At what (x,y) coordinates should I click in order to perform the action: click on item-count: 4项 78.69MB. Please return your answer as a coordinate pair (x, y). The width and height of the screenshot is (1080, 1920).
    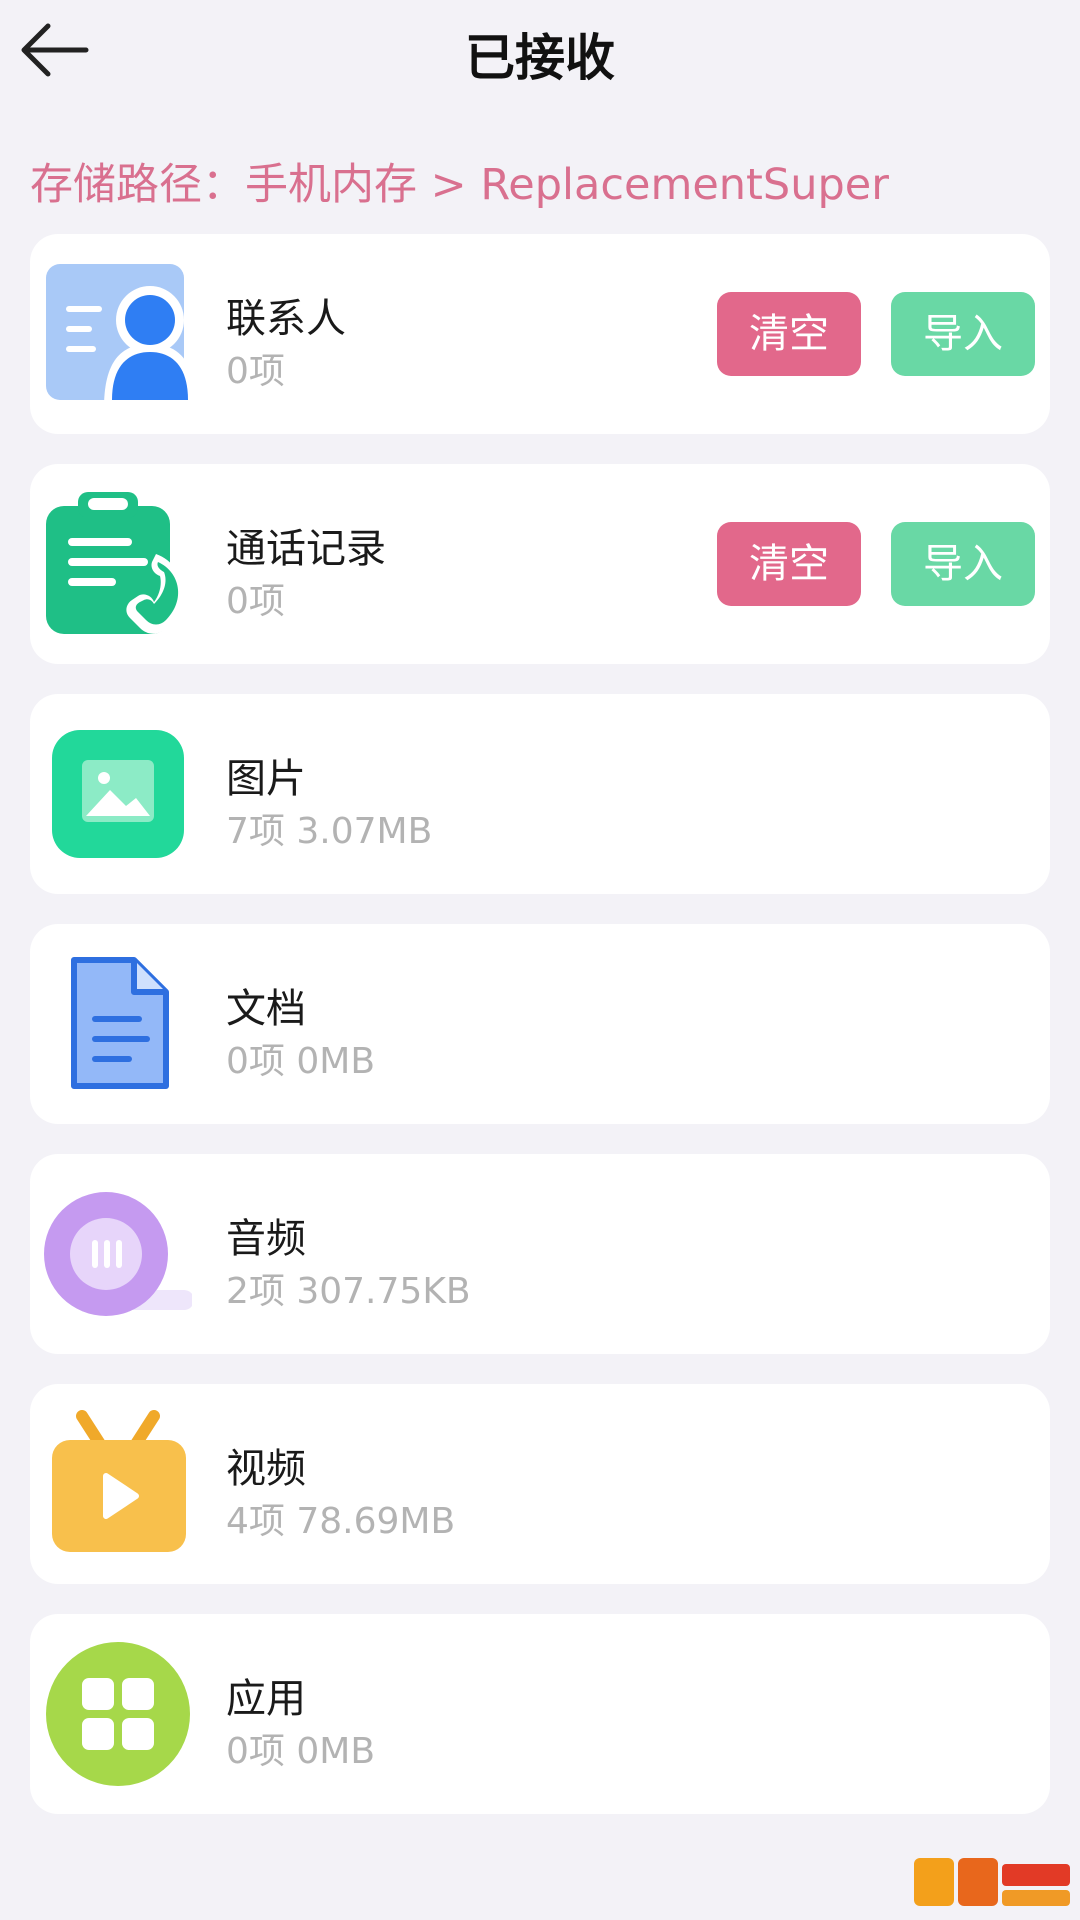
    Looking at the image, I should click on (341, 1521).